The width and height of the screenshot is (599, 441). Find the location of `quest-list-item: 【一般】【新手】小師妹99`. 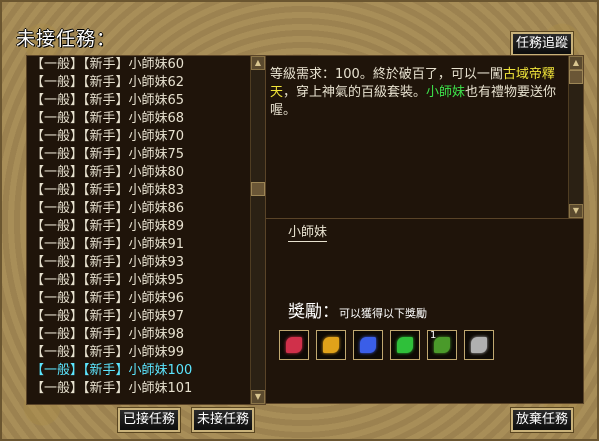

quest-list-item: 【一般】【新手】小師妹99 is located at coordinates (146, 353).